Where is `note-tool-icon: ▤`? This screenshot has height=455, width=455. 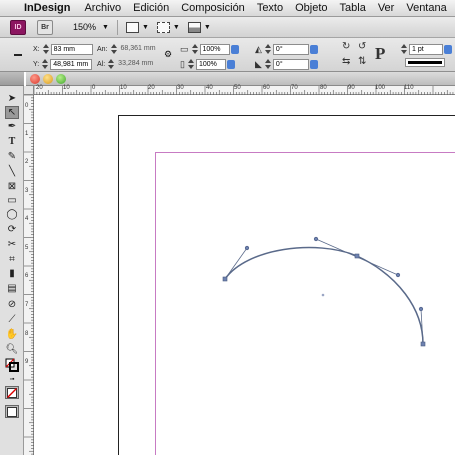
note-tool-icon: ▤ is located at coordinates (12, 288).